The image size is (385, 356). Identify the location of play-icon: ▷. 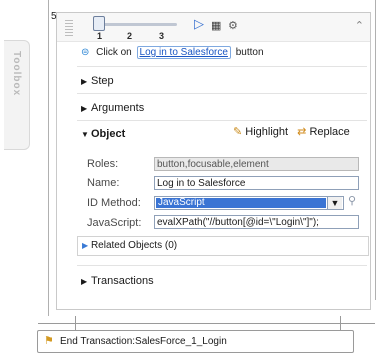
(199, 24).